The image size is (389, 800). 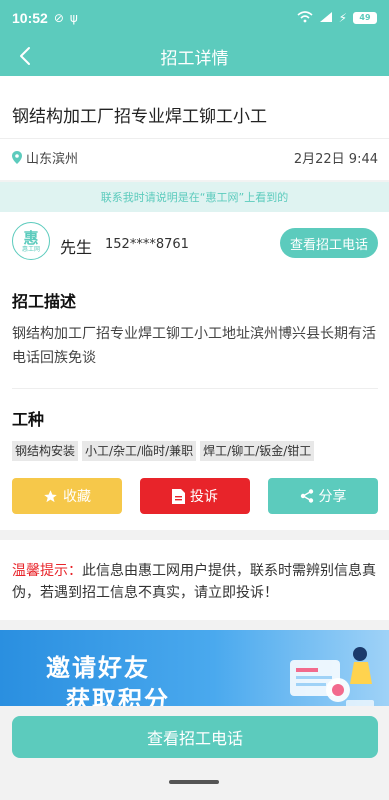 I want to click on battery-icon: 49, so click(x=365, y=18).